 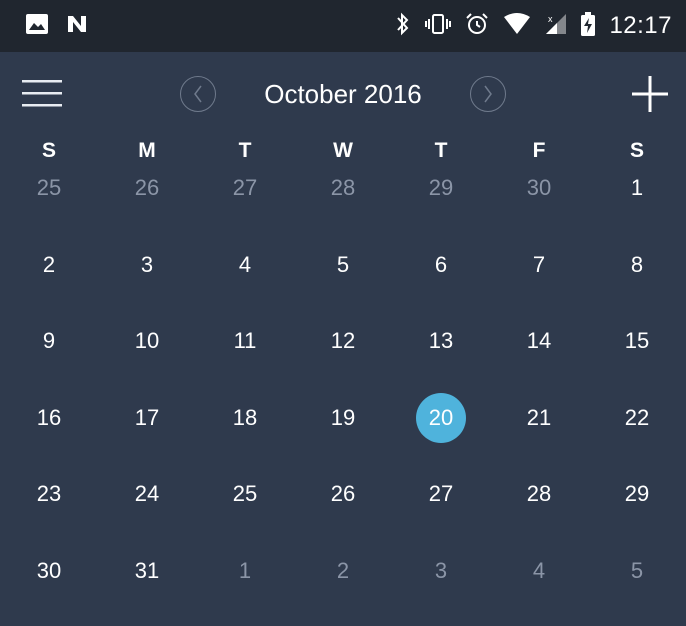 I want to click on chevron-right-icon, so click(x=488, y=94).